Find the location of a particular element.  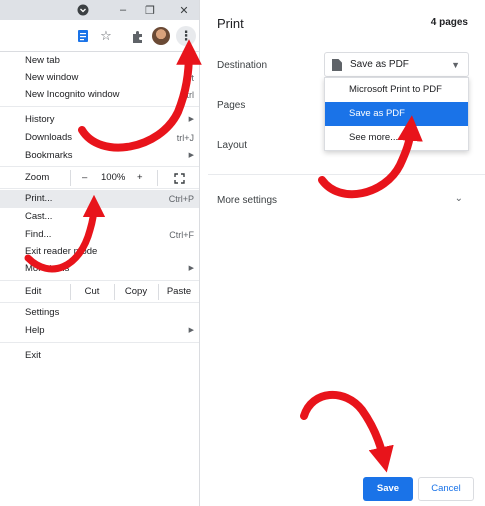

option-microsoft-print-to-pdf: Microsoft Print to PDF is located at coordinates (396, 90).